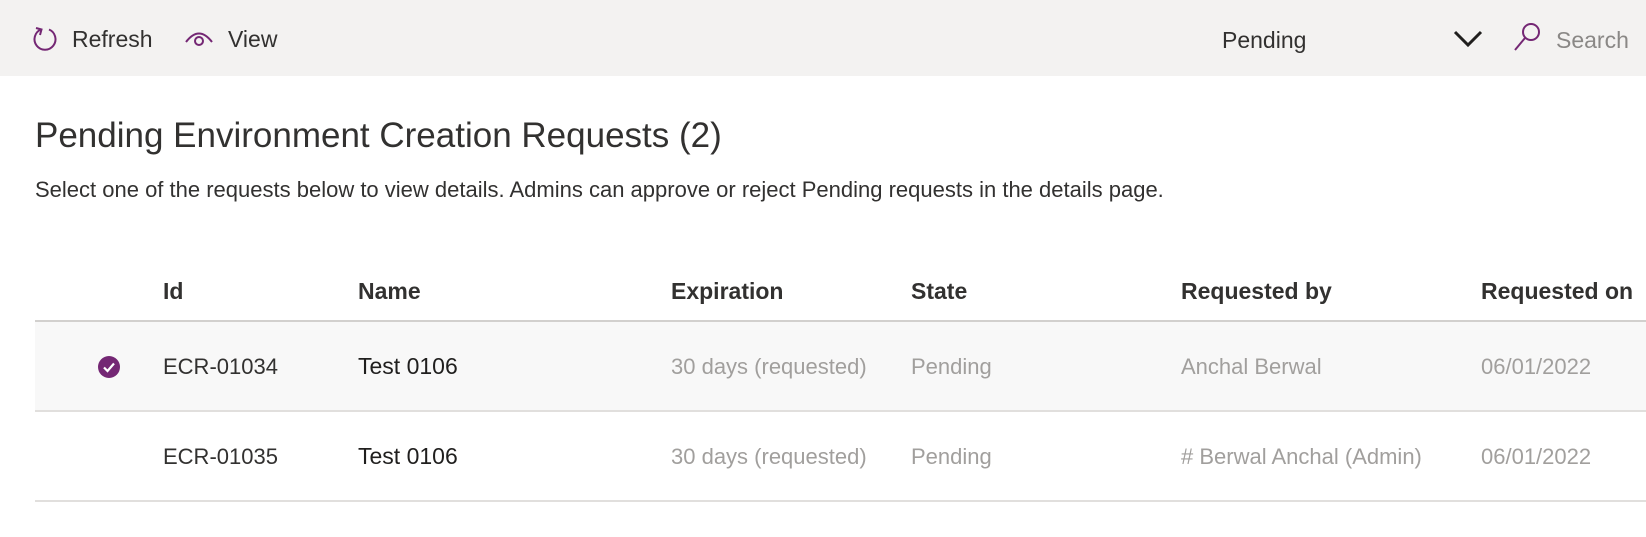  What do you see at coordinates (220, 366) in the screenshot?
I see `cell-id: ECR-01034` at bounding box center [220, 366].